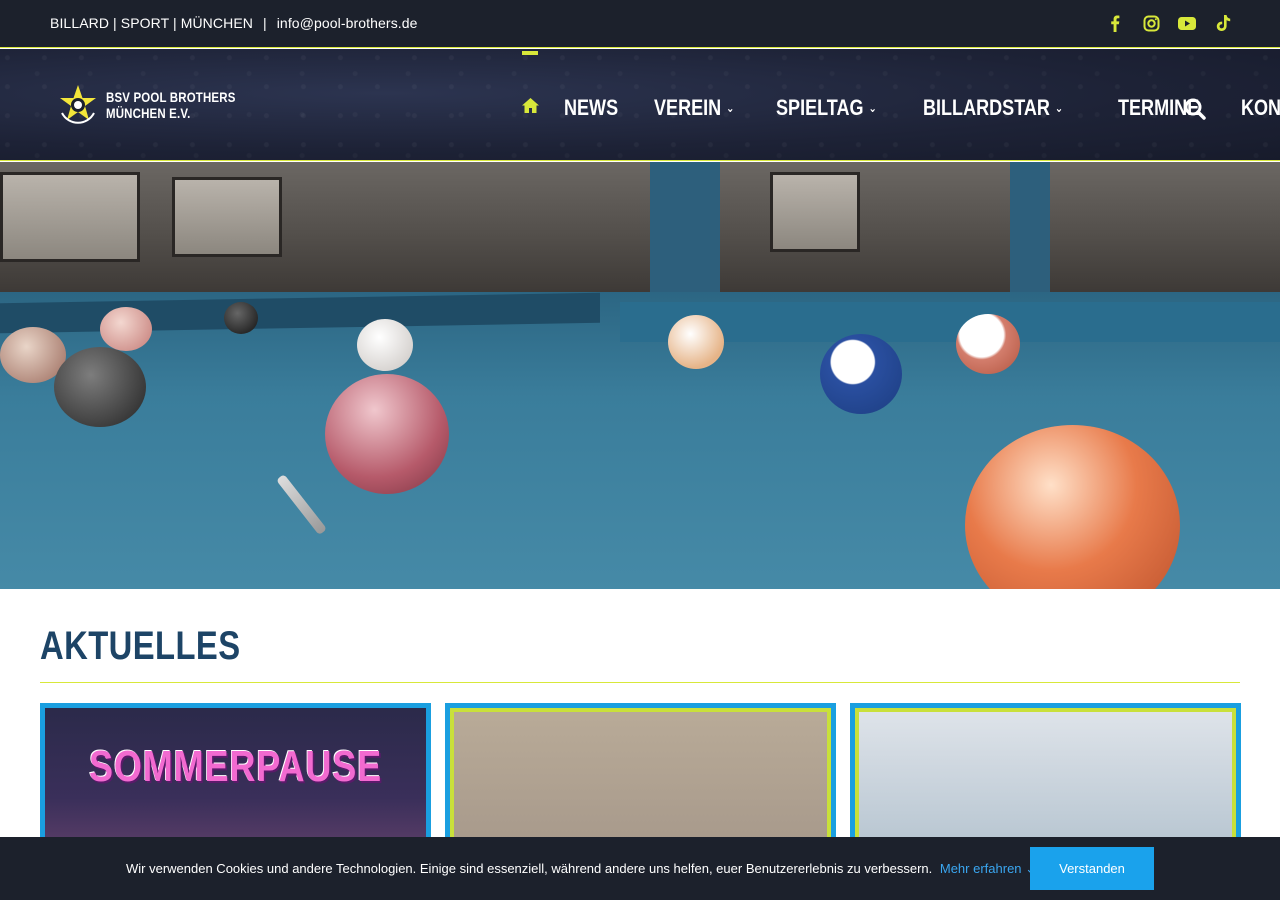  I want to click on facebook-icon, so click(1115, 23).